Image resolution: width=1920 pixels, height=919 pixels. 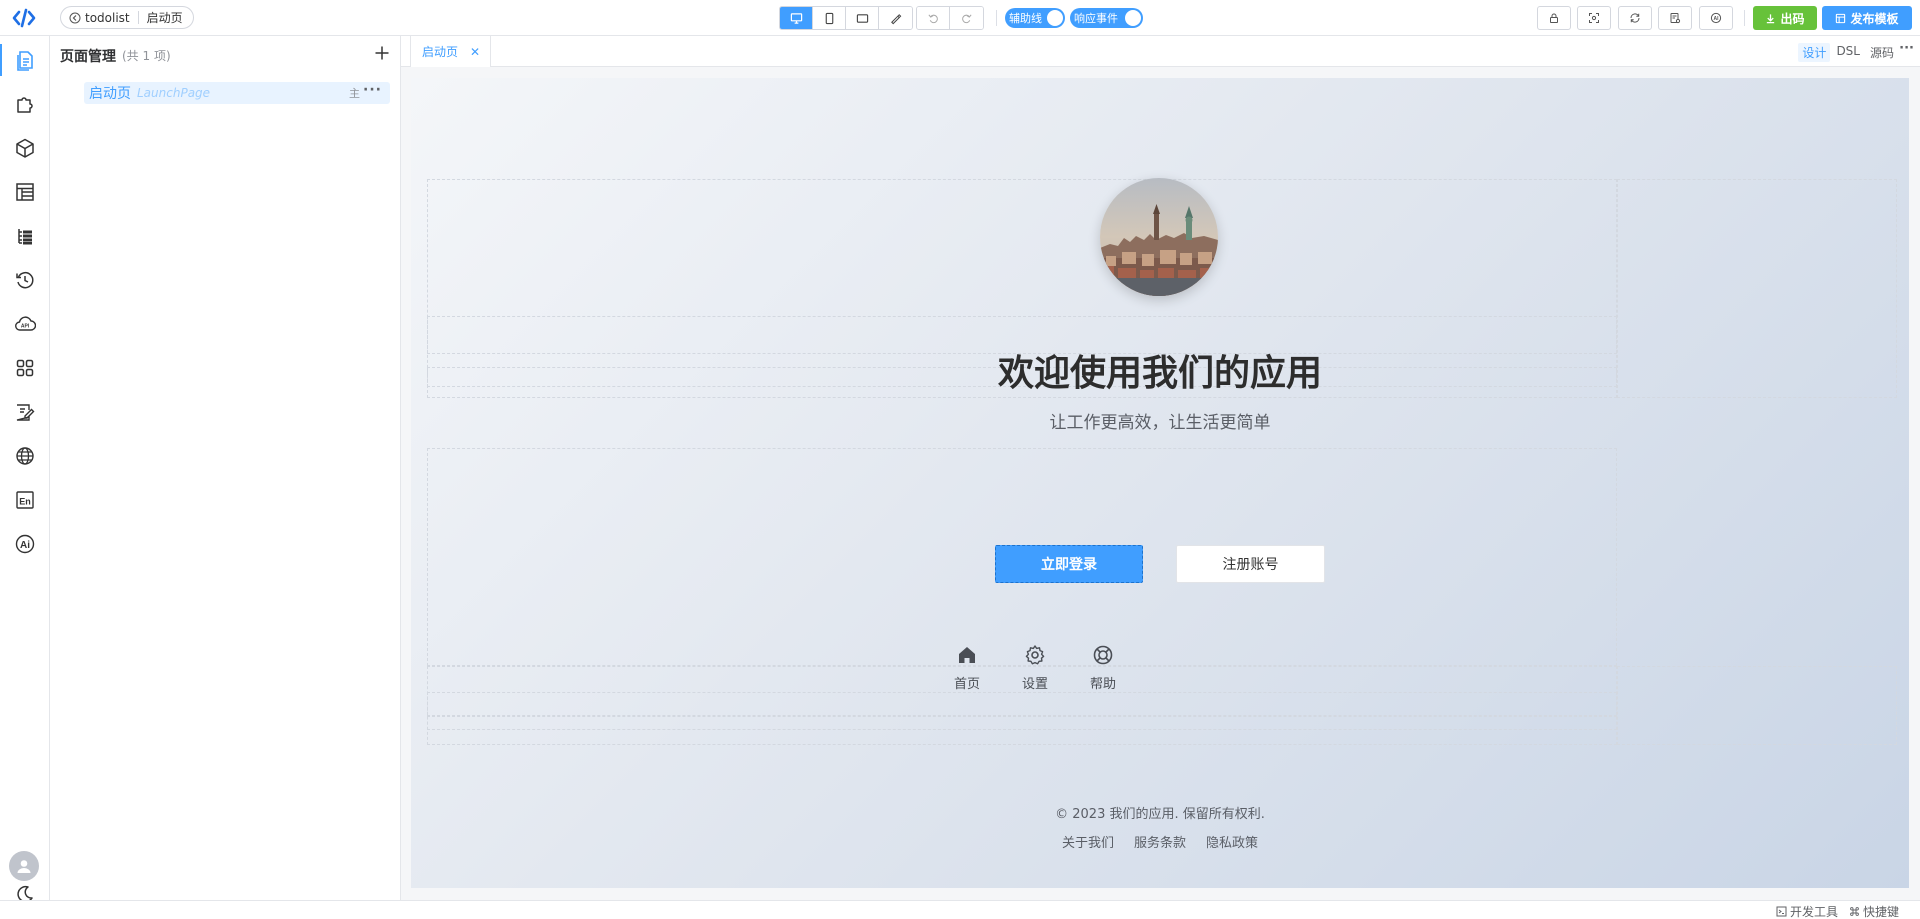 I want to click on panel-title: 页面管理, so click(x=88, y=57).